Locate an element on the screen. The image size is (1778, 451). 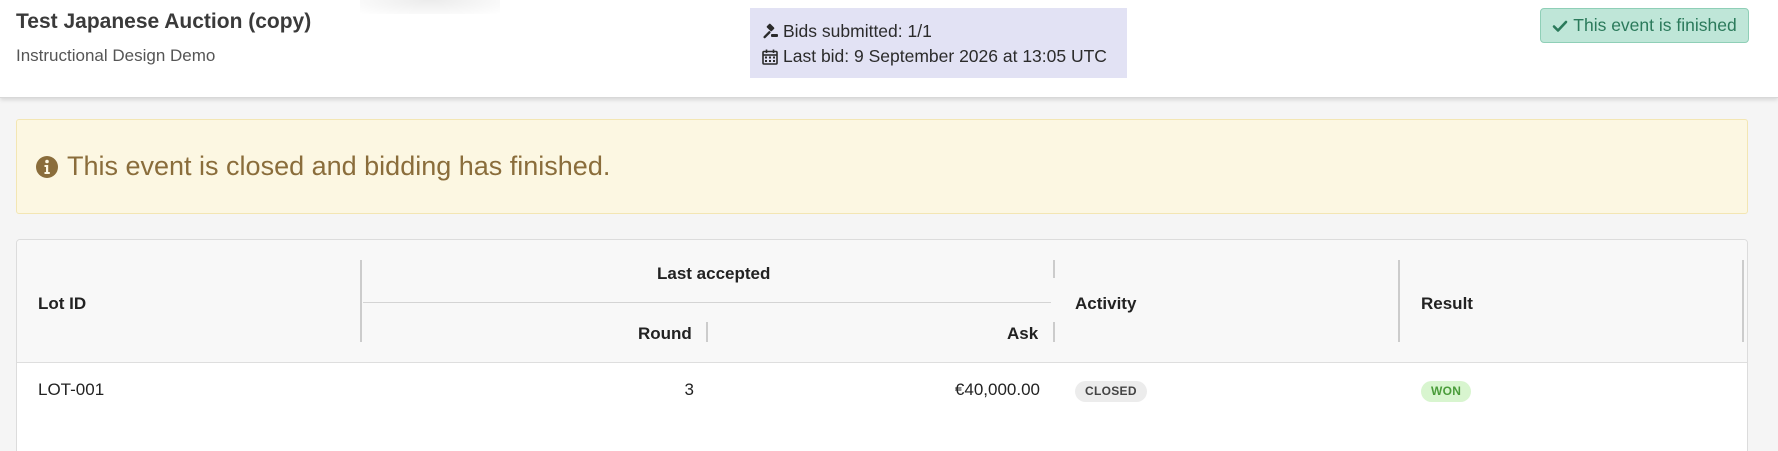
column-header-result: Result is located at coordinates (1447, 304).